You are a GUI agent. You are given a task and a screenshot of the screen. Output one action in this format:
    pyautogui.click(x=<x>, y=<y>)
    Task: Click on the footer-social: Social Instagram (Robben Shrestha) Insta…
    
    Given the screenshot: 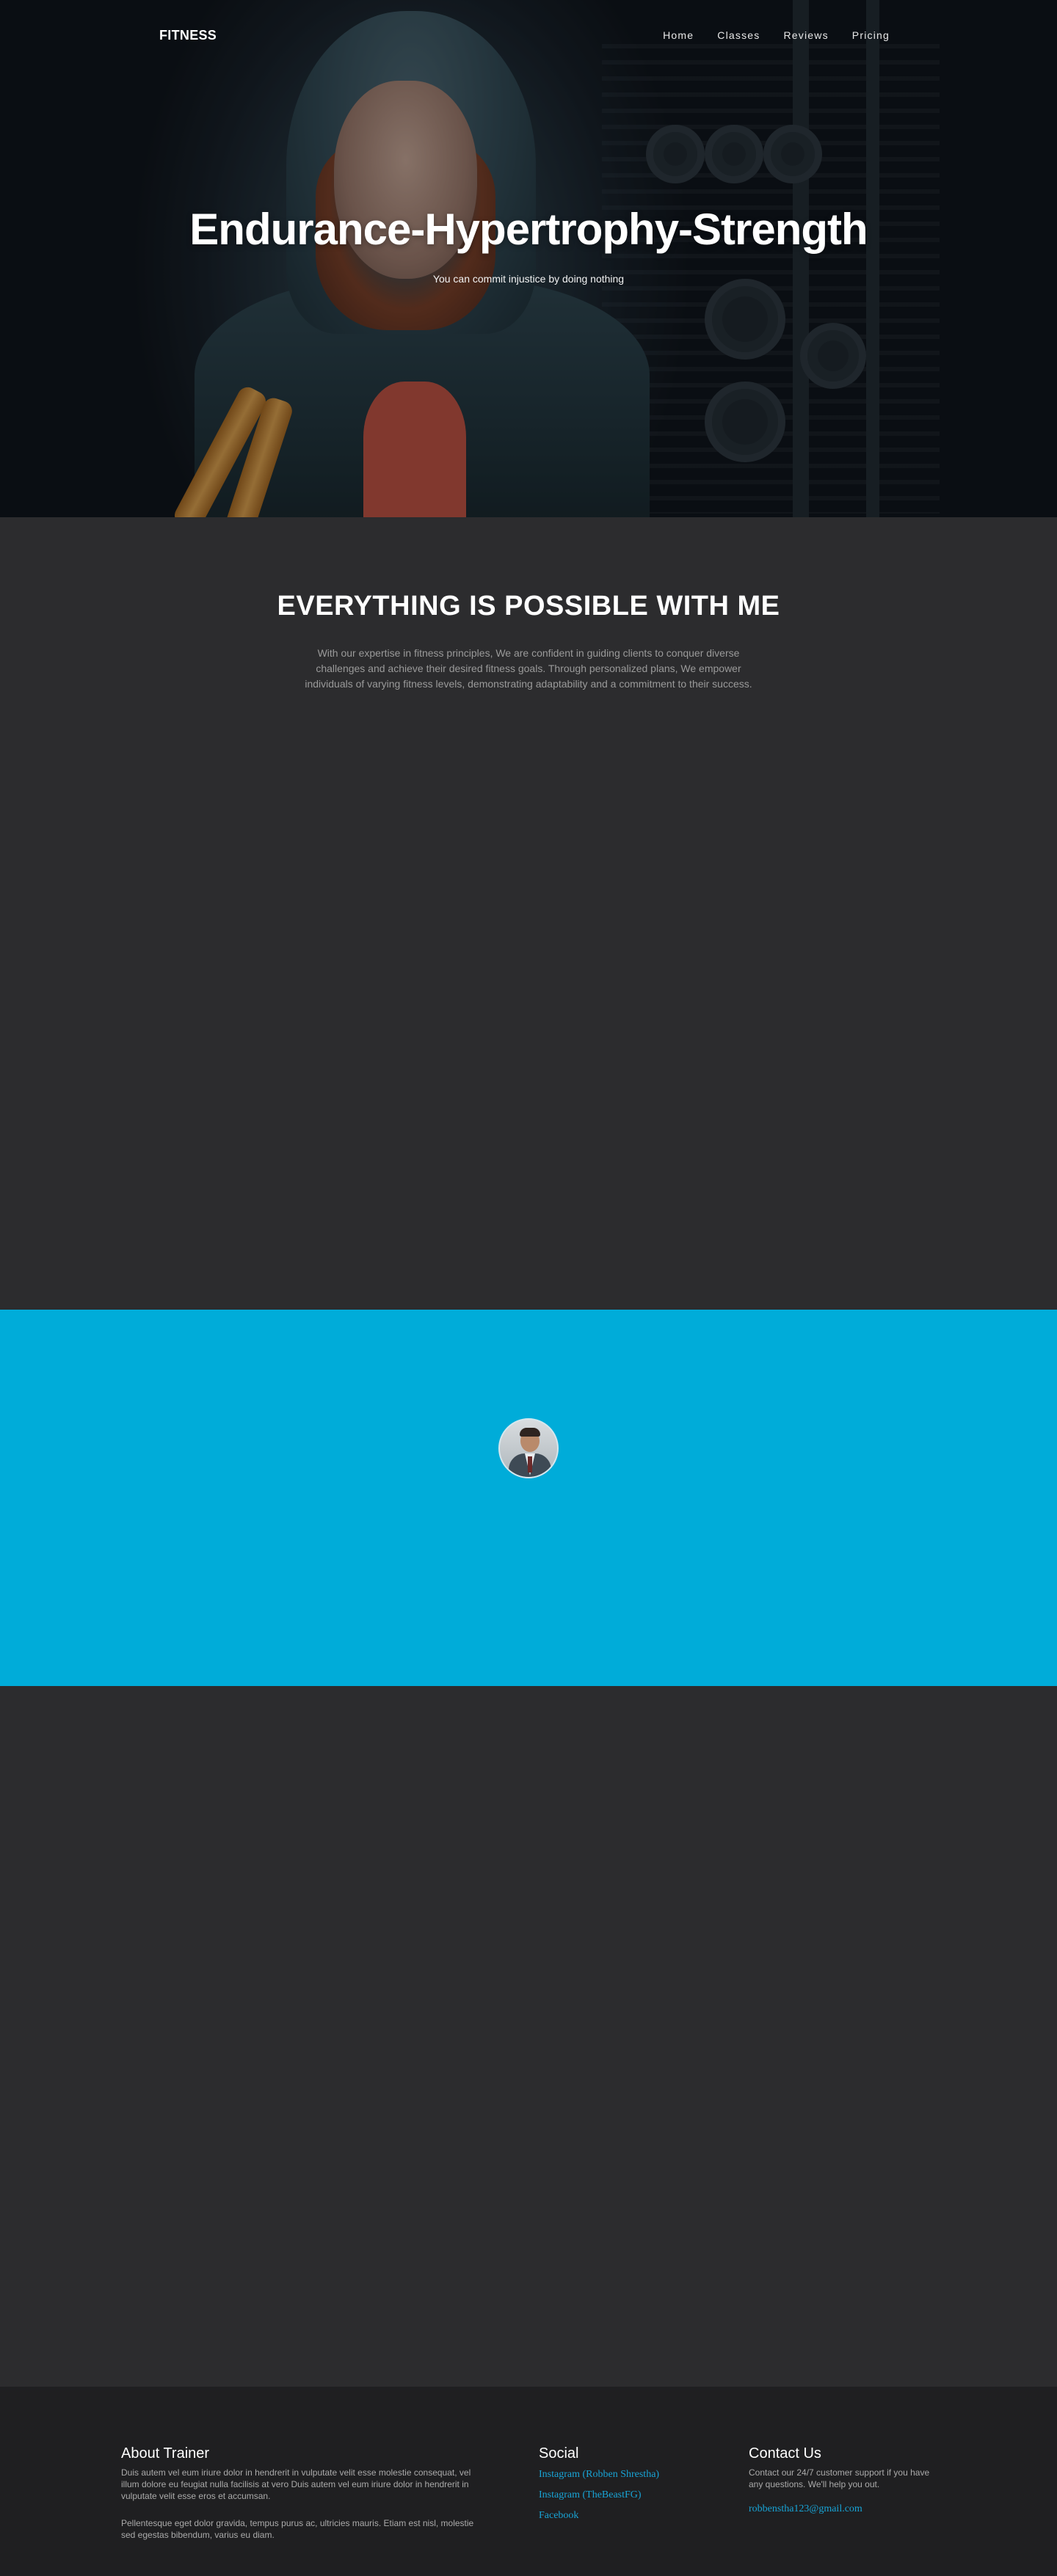 What is the action you would take?
    pyautogui.click(x=627, y=2484)
    